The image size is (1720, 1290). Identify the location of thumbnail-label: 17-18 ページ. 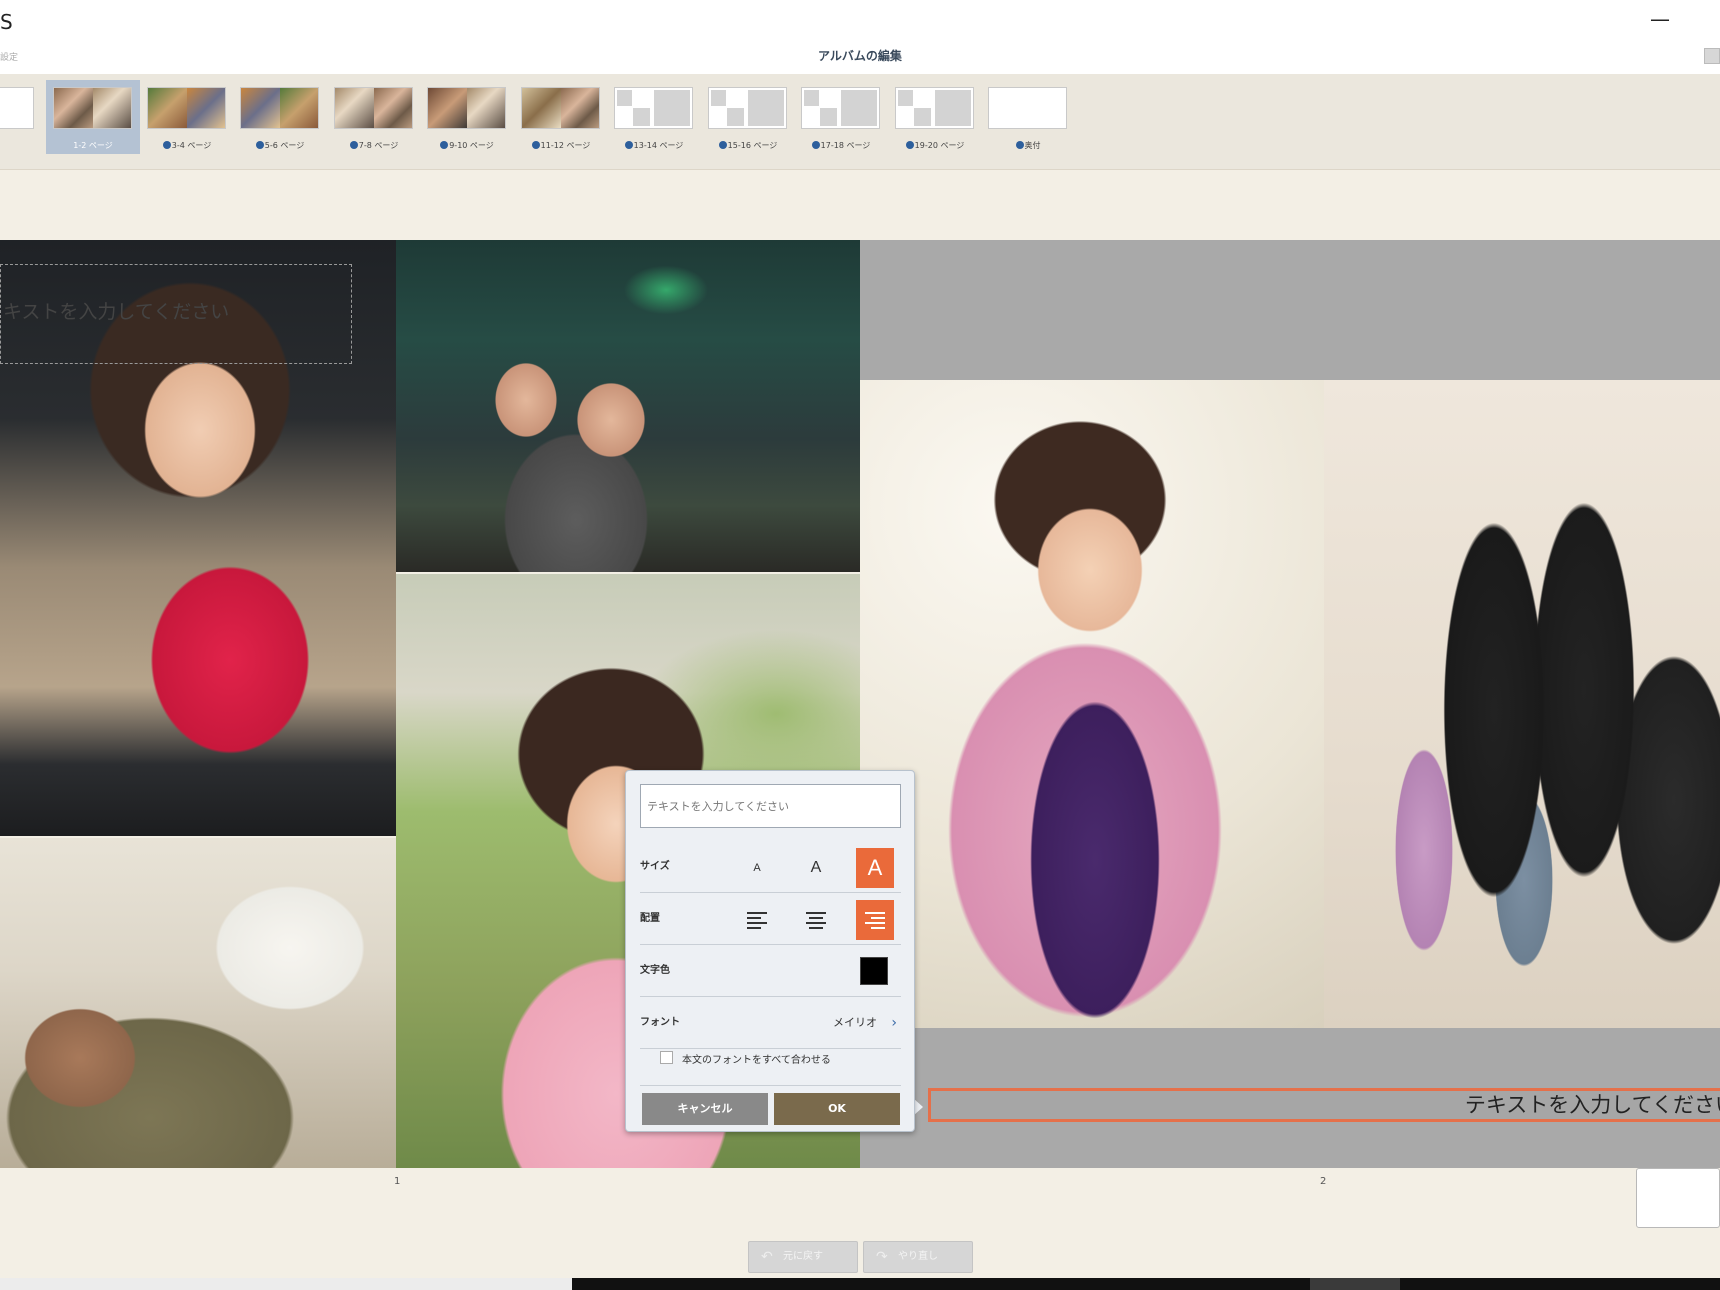
(841, 145).